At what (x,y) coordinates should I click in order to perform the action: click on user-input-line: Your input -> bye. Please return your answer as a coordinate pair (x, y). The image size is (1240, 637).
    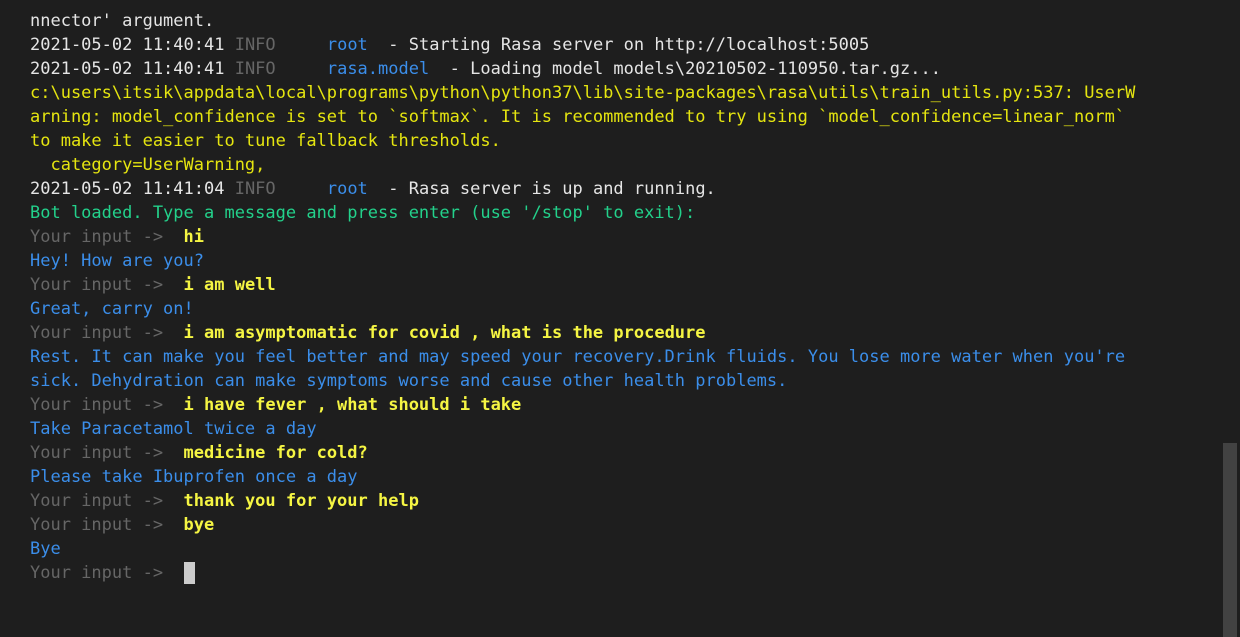
    Looking at the image, I should click on (625, 525).